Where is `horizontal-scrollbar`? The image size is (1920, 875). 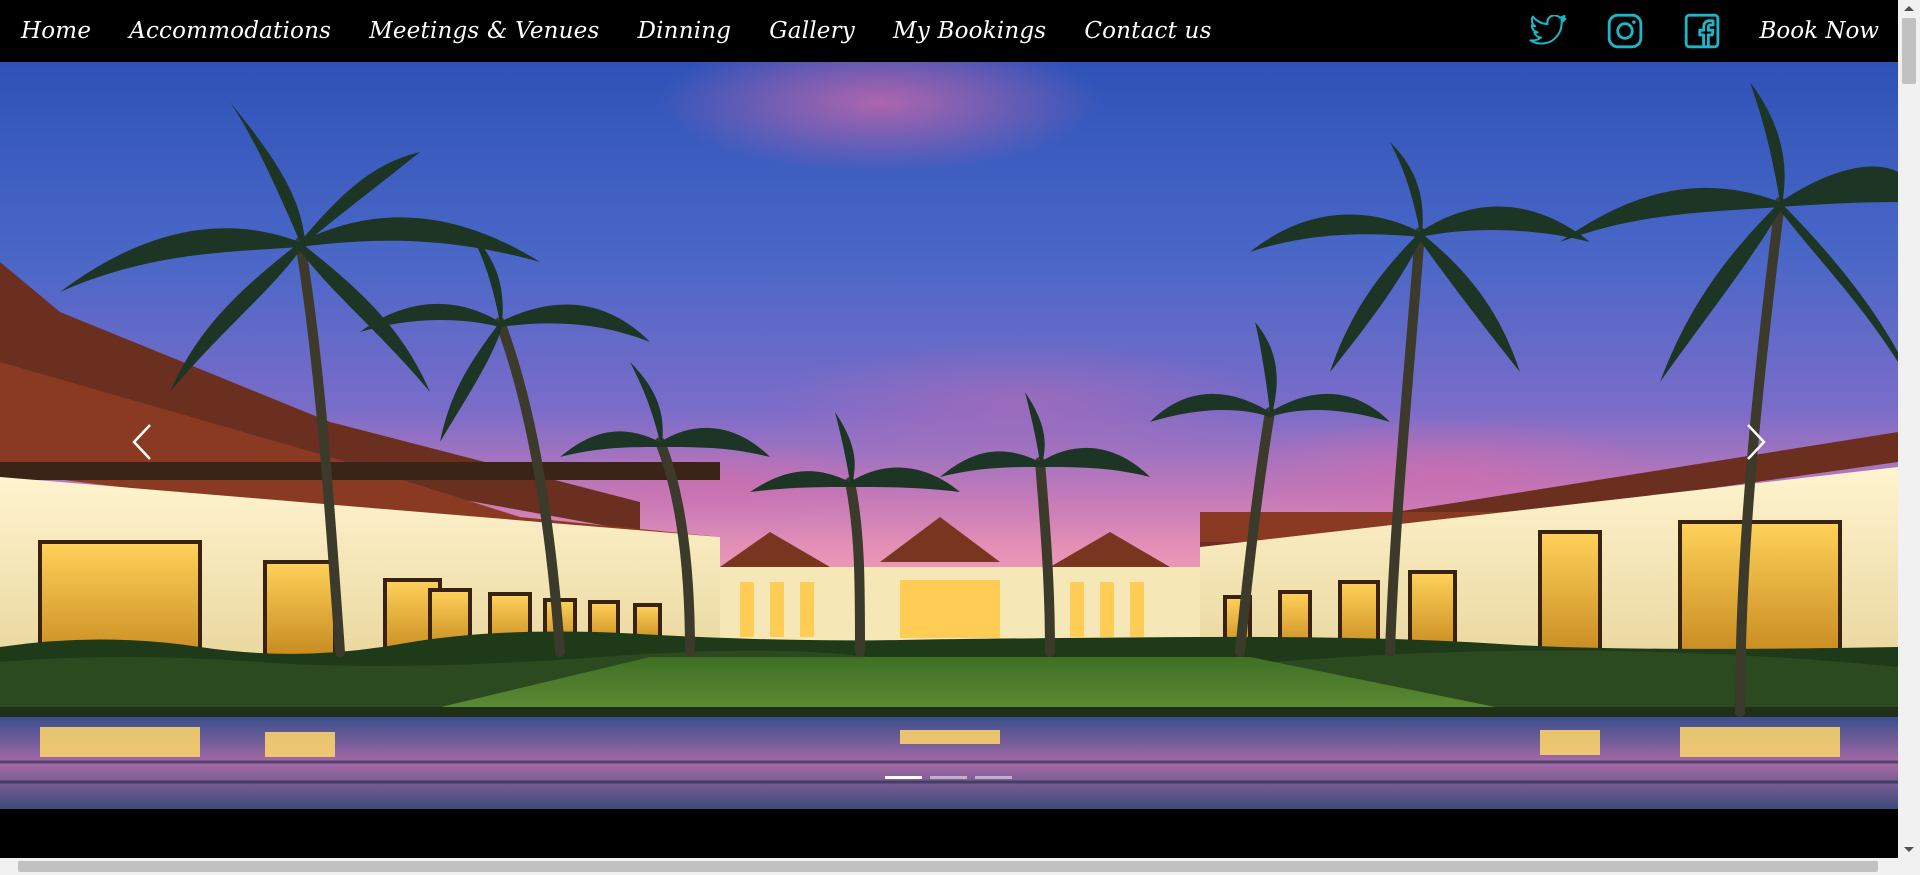 horizontal-scrollbar is located at coordinates (960, 866).